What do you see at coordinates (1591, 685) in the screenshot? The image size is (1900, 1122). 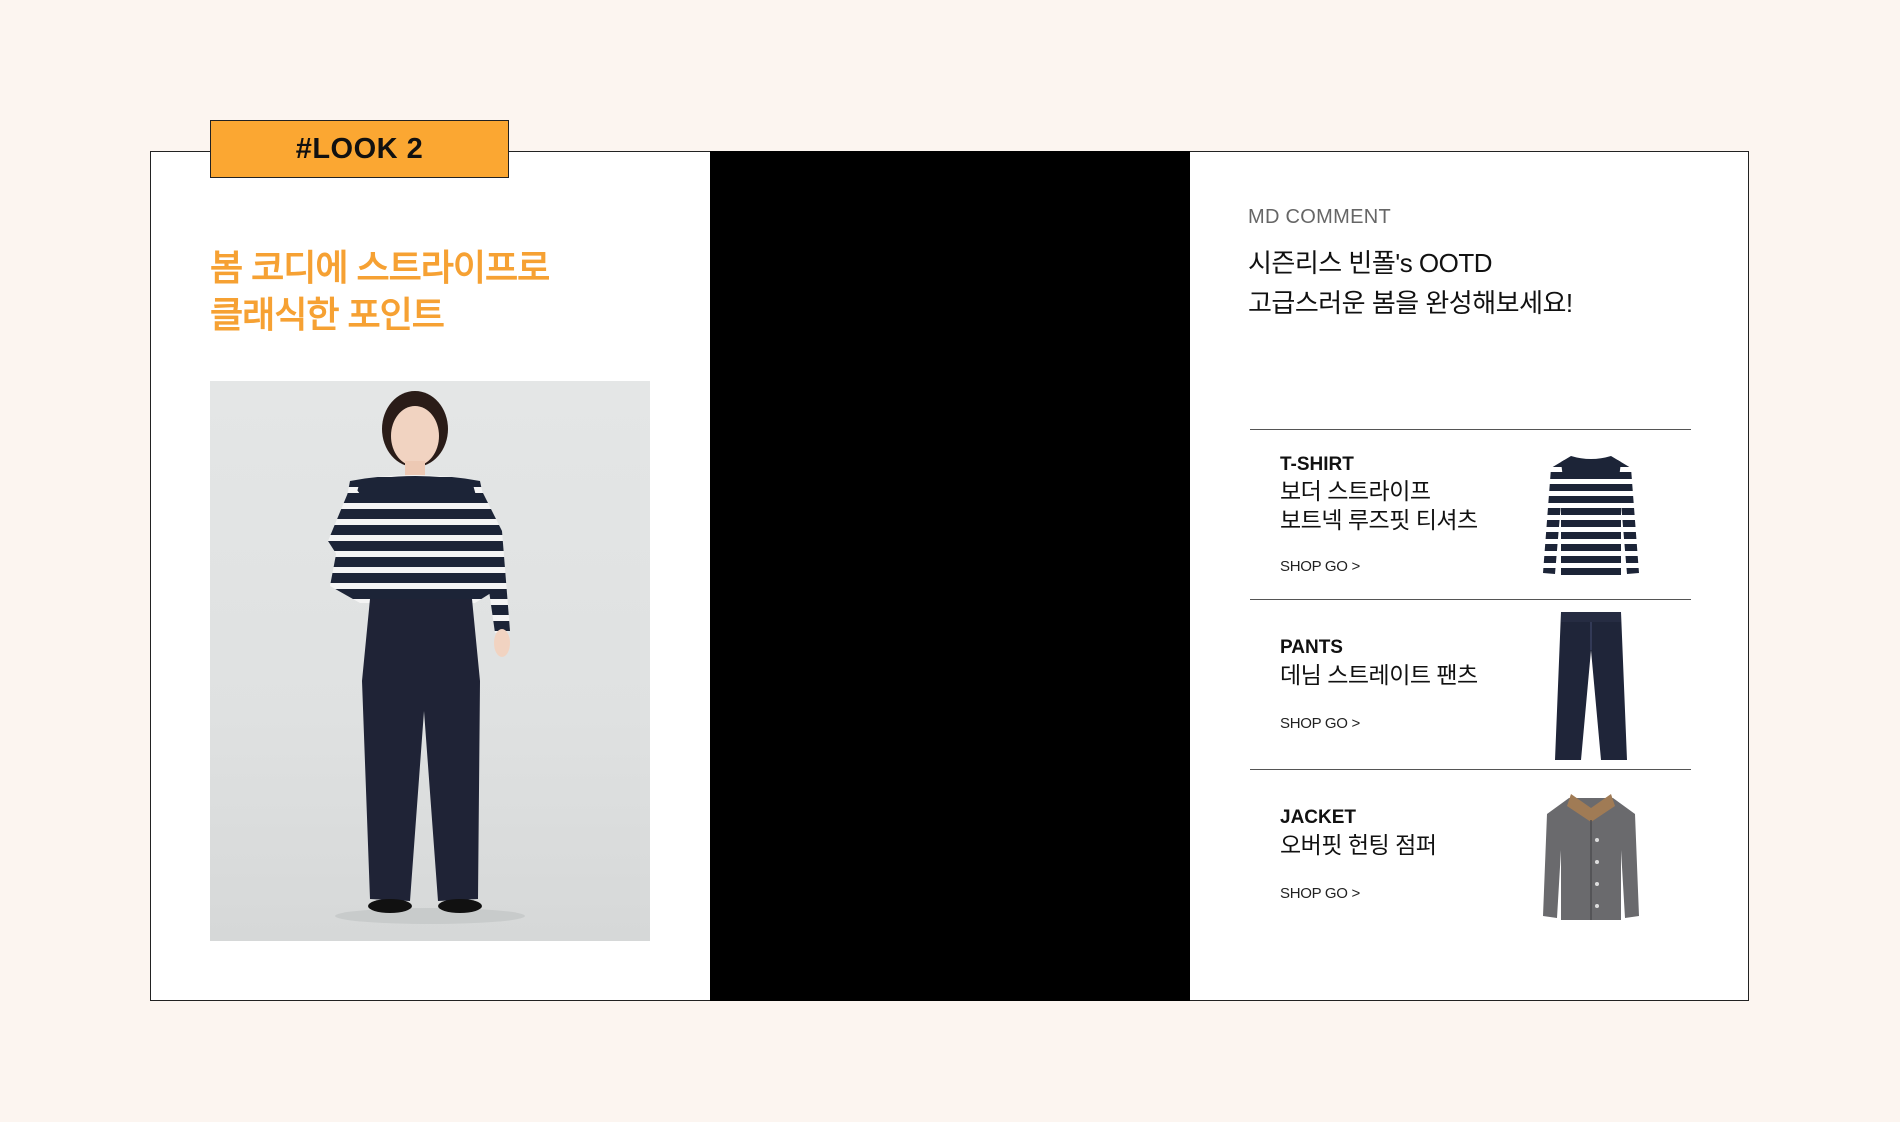 I see `denim-pants-icon` at bounding box center [1591, 685].